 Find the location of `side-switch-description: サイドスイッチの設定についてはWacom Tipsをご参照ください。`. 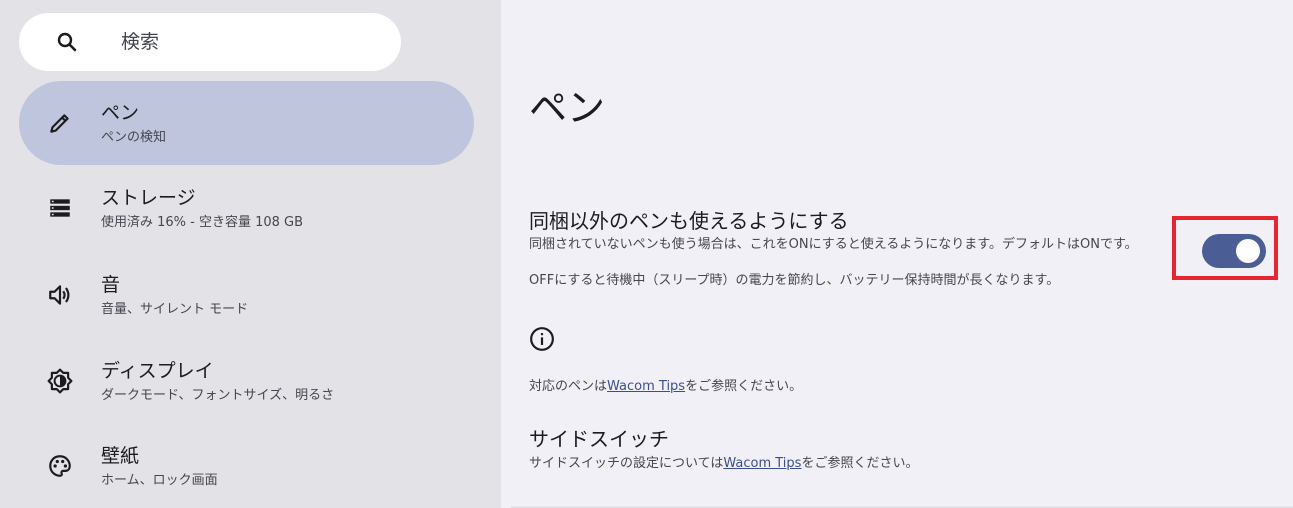

side-switch-description: サイドスイッチの設定についてはWacom Tipsをご参照ください。 is located at coordinates (723, 464).